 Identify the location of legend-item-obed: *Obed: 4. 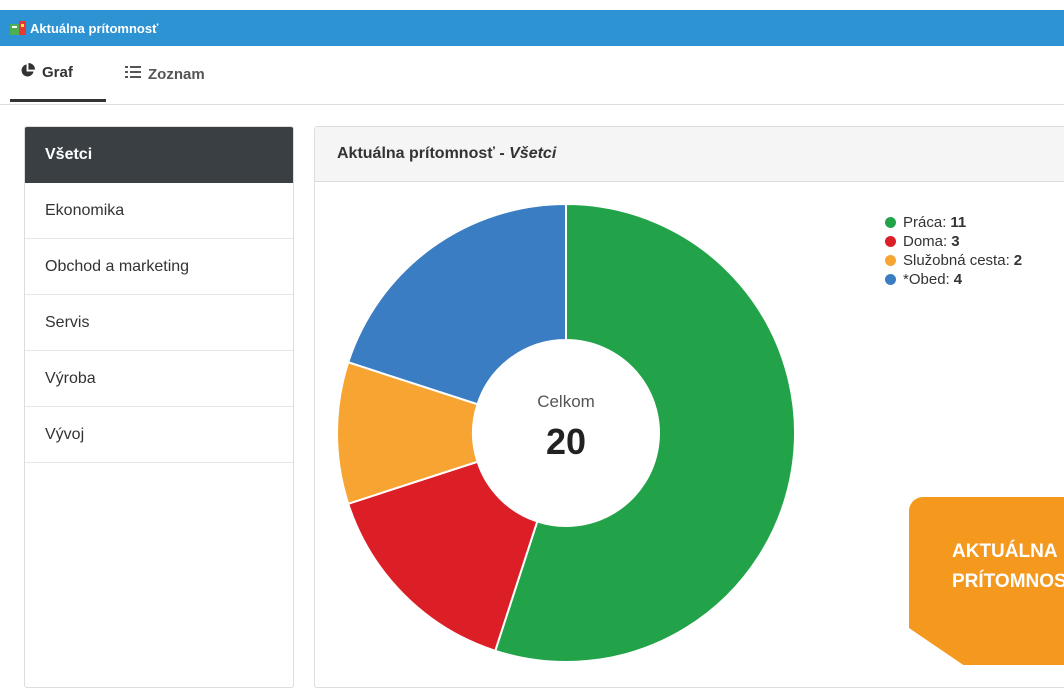
(953, 279).